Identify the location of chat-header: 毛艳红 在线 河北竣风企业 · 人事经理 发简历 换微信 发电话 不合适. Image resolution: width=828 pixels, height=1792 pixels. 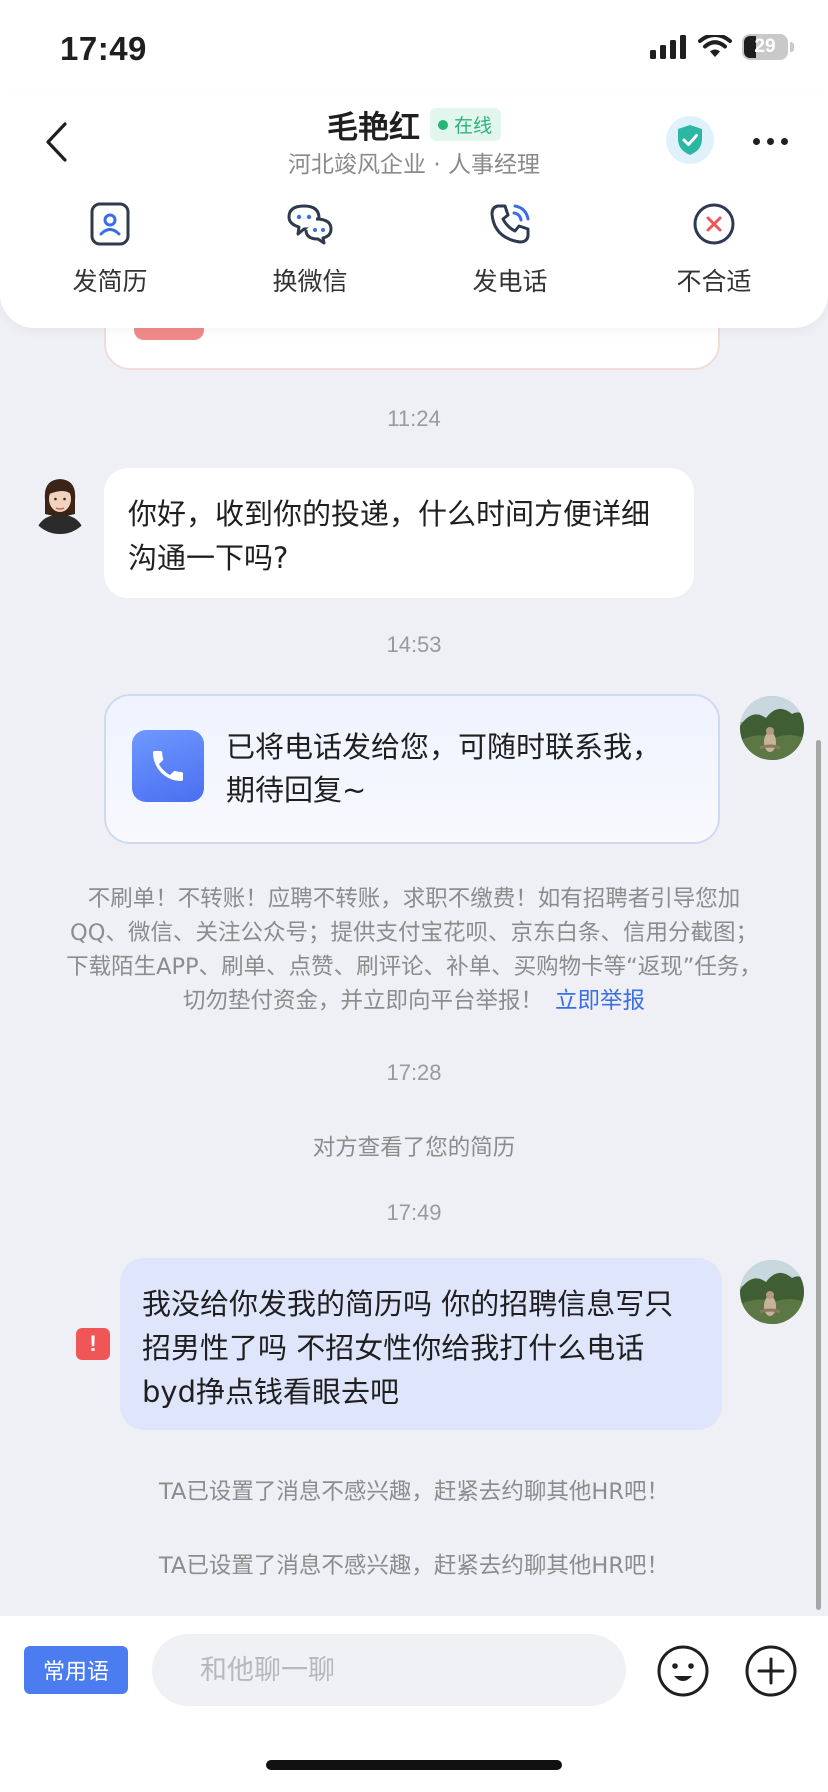
(414, 212).